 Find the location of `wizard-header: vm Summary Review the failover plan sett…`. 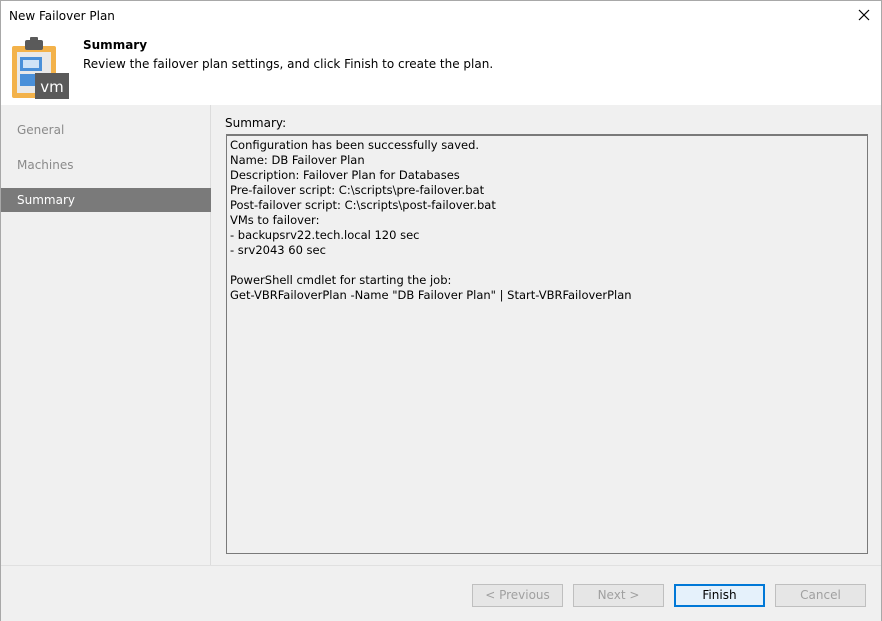

wizard-header: vm Summary Review the failover plan sett… is located at coordinates (441, 68).